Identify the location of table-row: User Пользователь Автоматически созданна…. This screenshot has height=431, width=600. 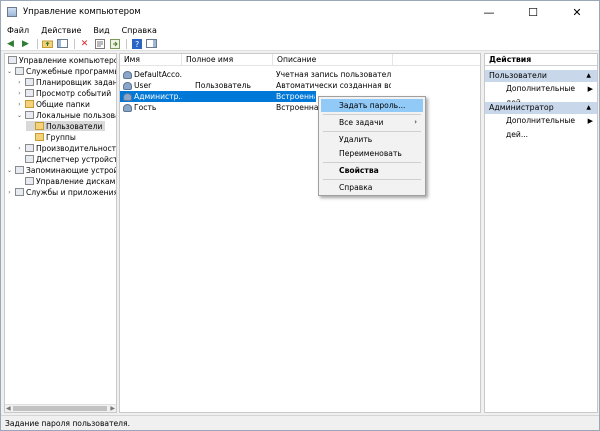
(300, 85).